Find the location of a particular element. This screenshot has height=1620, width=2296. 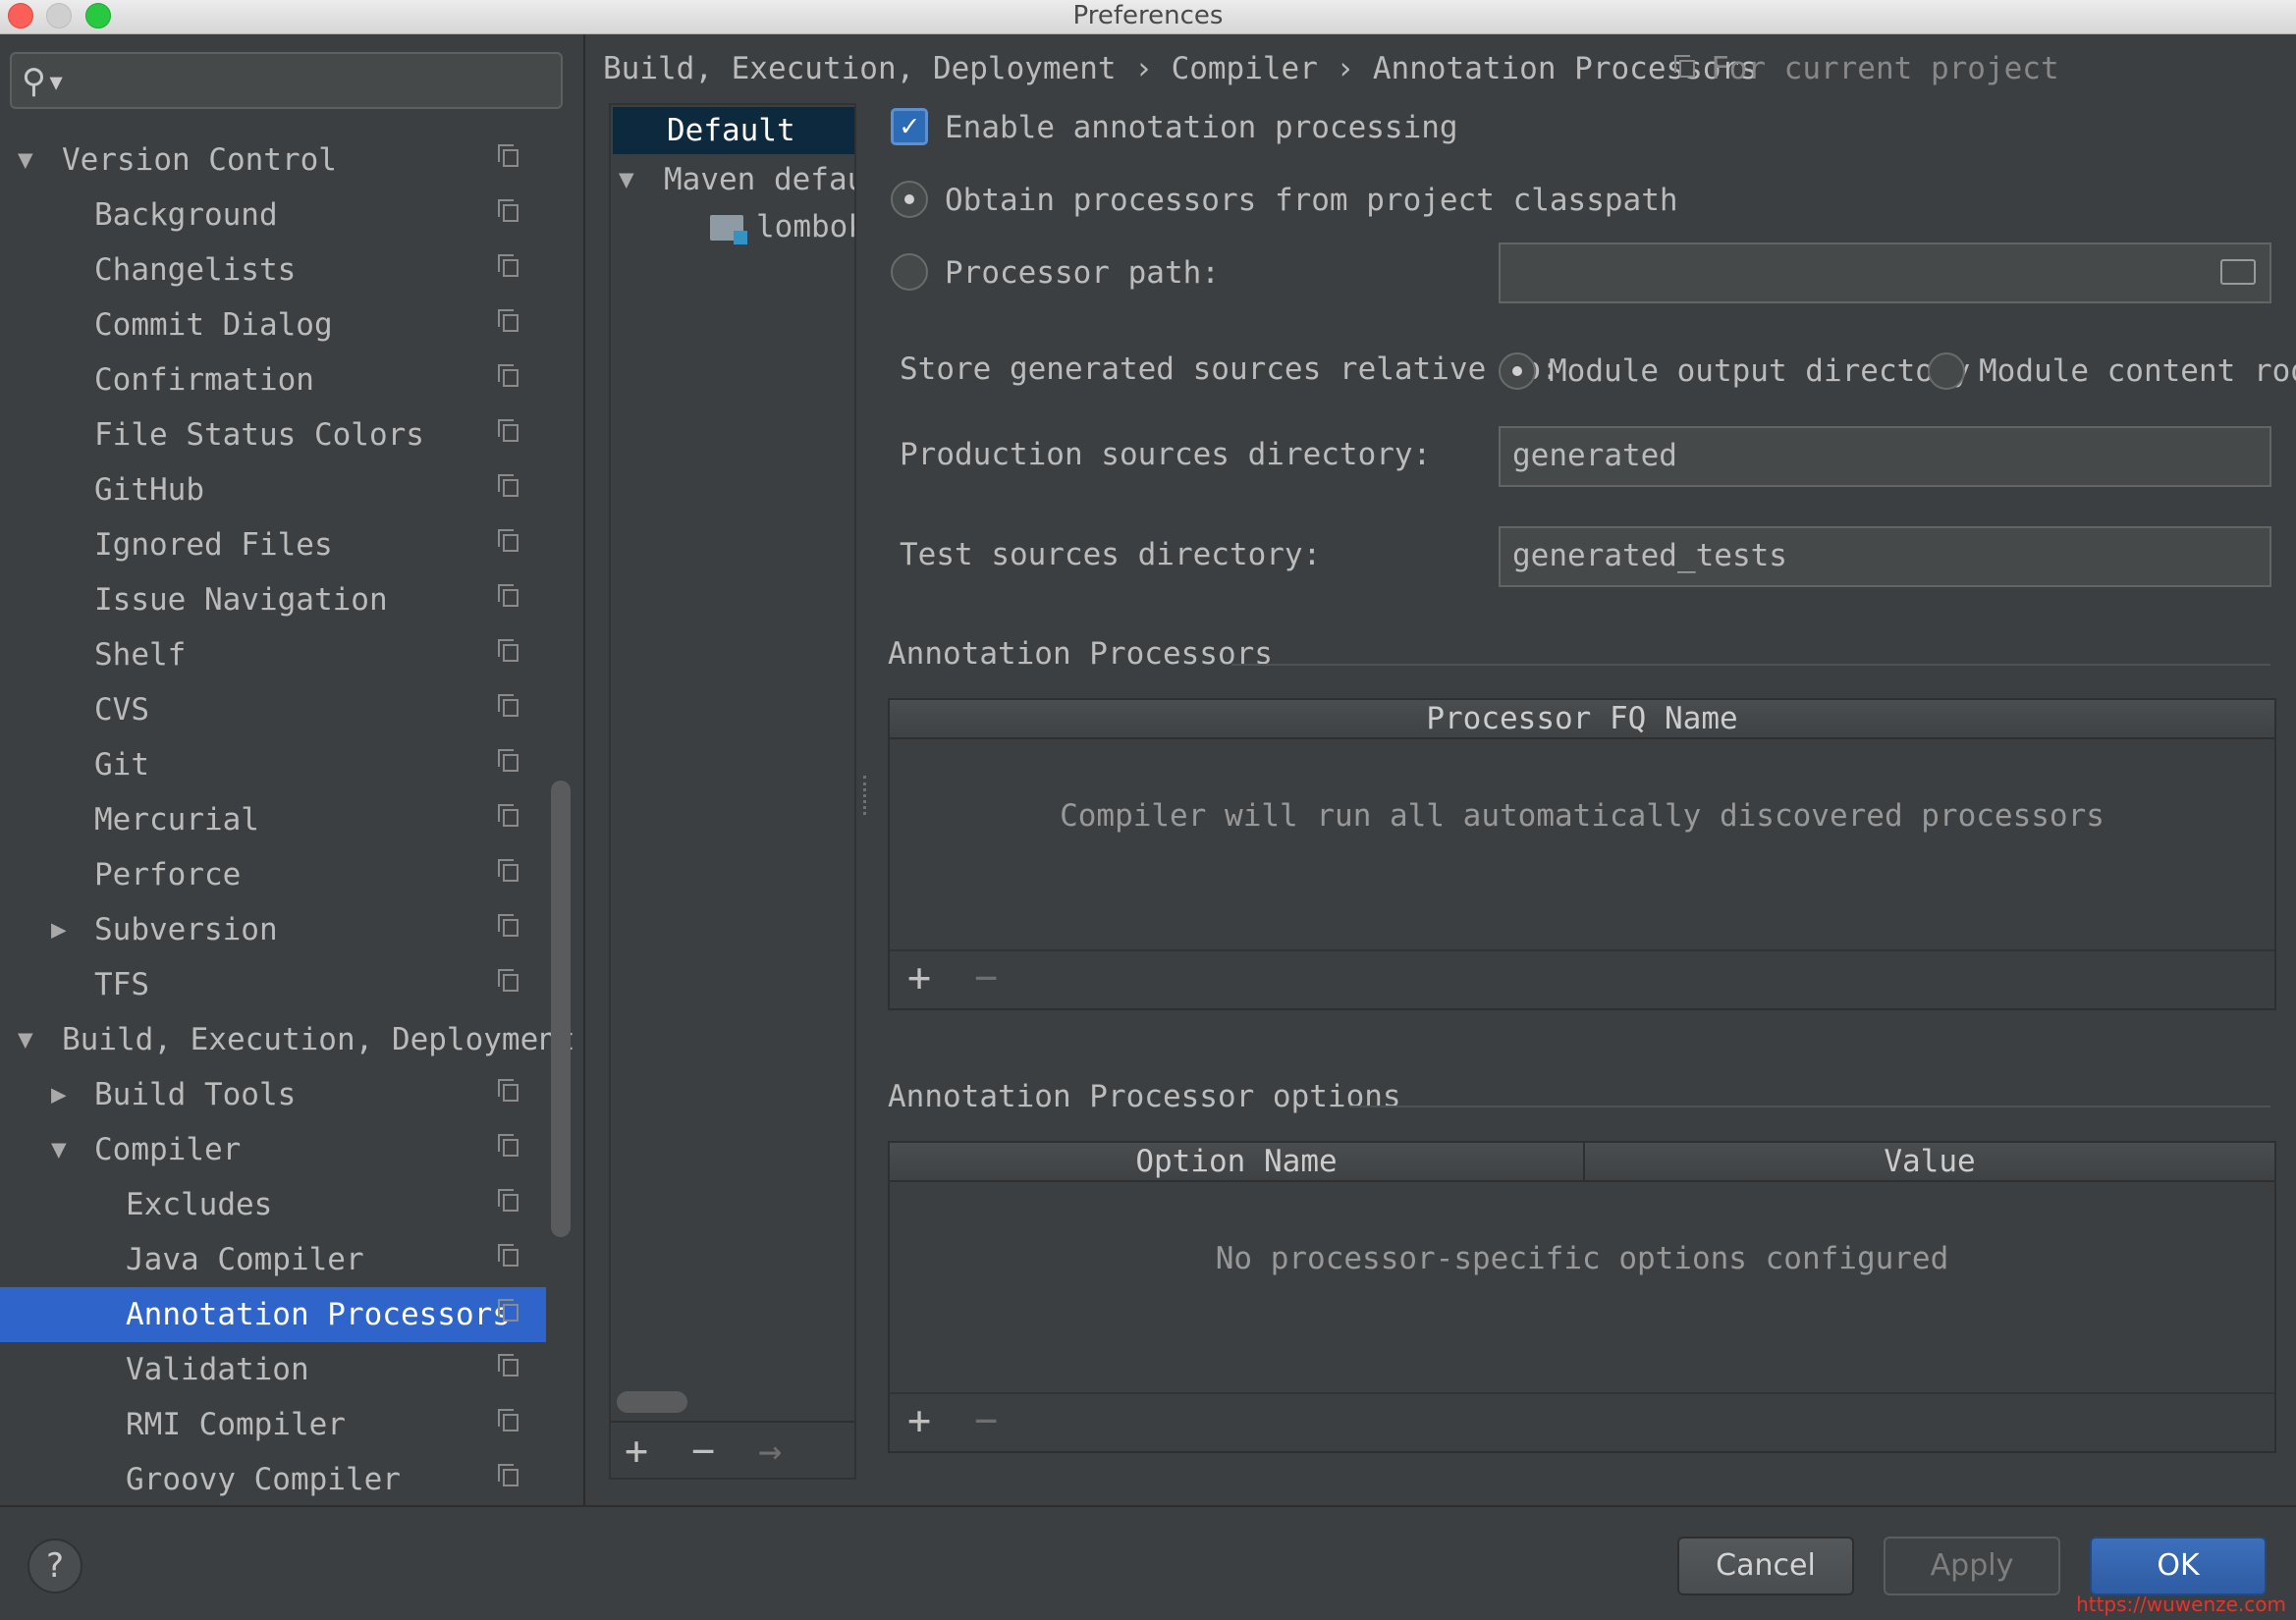

watermark-text: https://wuwenze.com is located at coordinates (2181, 1604).